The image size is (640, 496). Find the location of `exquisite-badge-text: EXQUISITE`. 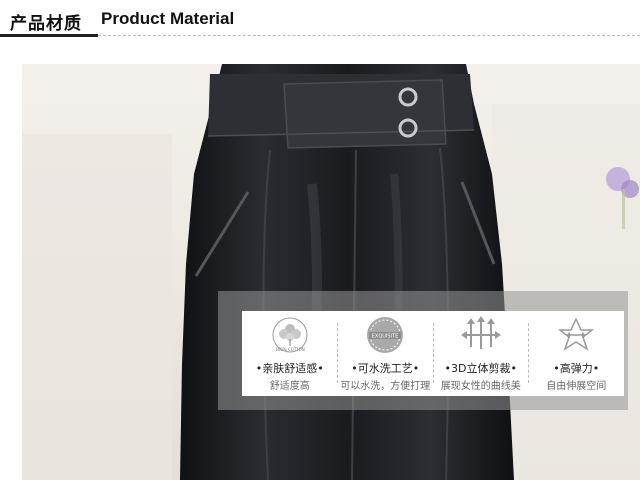

exquisite-badge-text: EXQUISITE is located at coordinates (385, 337).